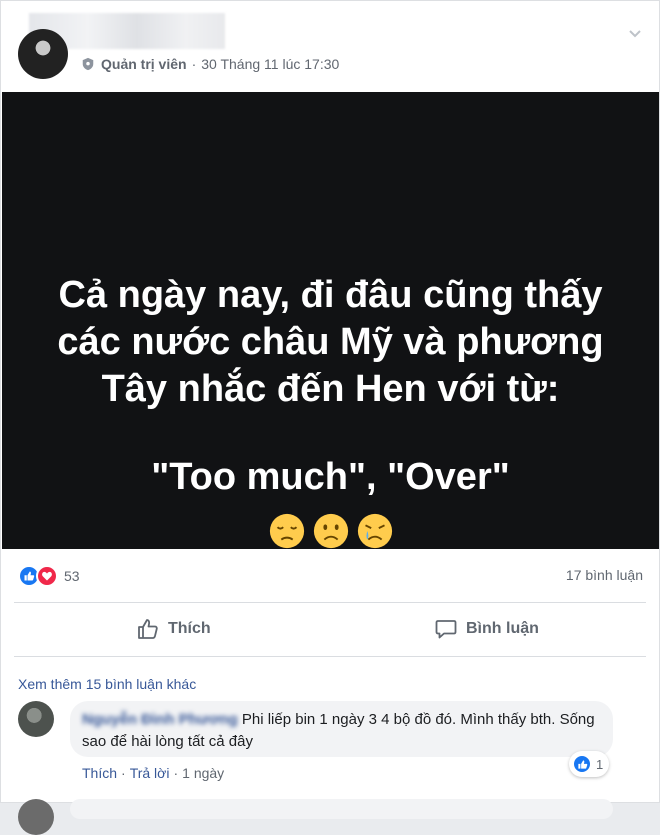 The image size is (660, 835). I want to click on crying-face-icon, so click(374, 531).